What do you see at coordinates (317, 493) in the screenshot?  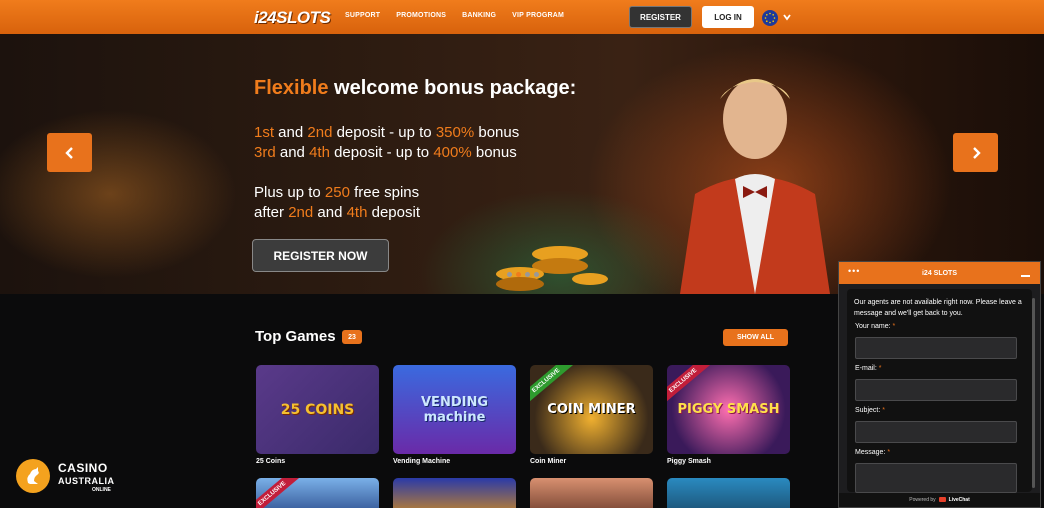 I see `game-card-next-row: EXCLUSIVE` at bounding box center [317, 493].